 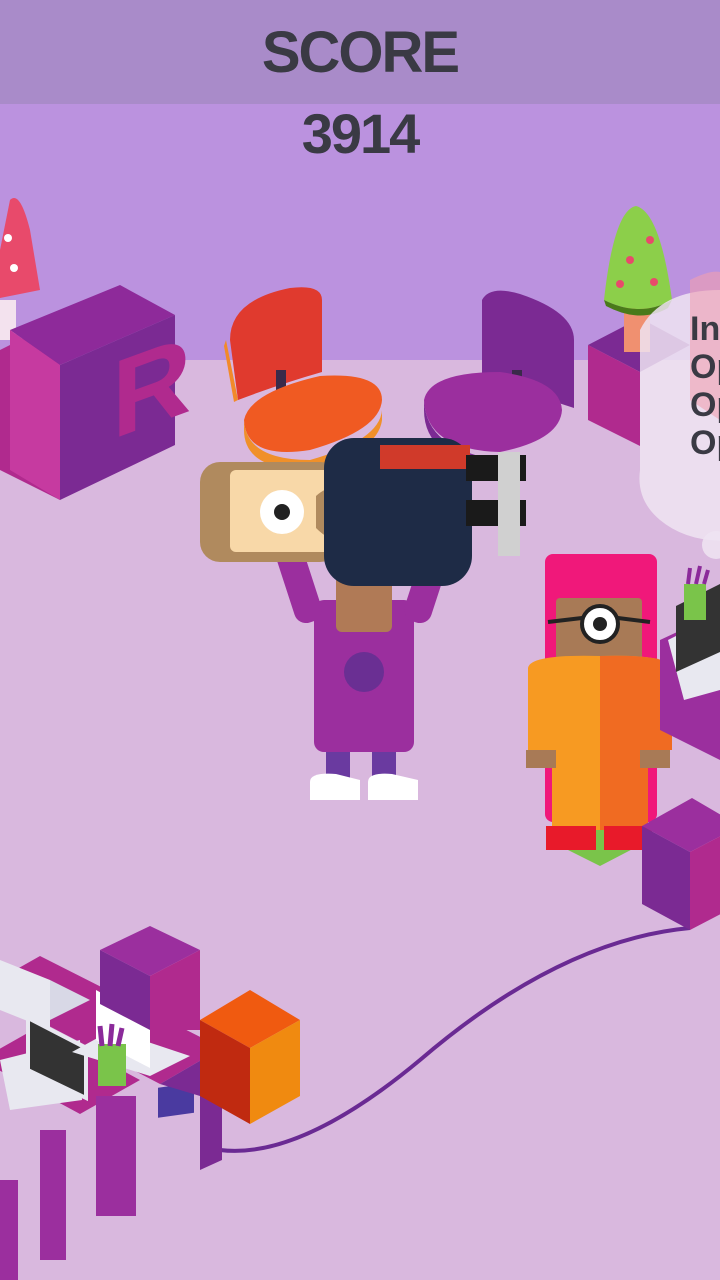 I want to click on speech-line: In, so click(x=705, y=329).